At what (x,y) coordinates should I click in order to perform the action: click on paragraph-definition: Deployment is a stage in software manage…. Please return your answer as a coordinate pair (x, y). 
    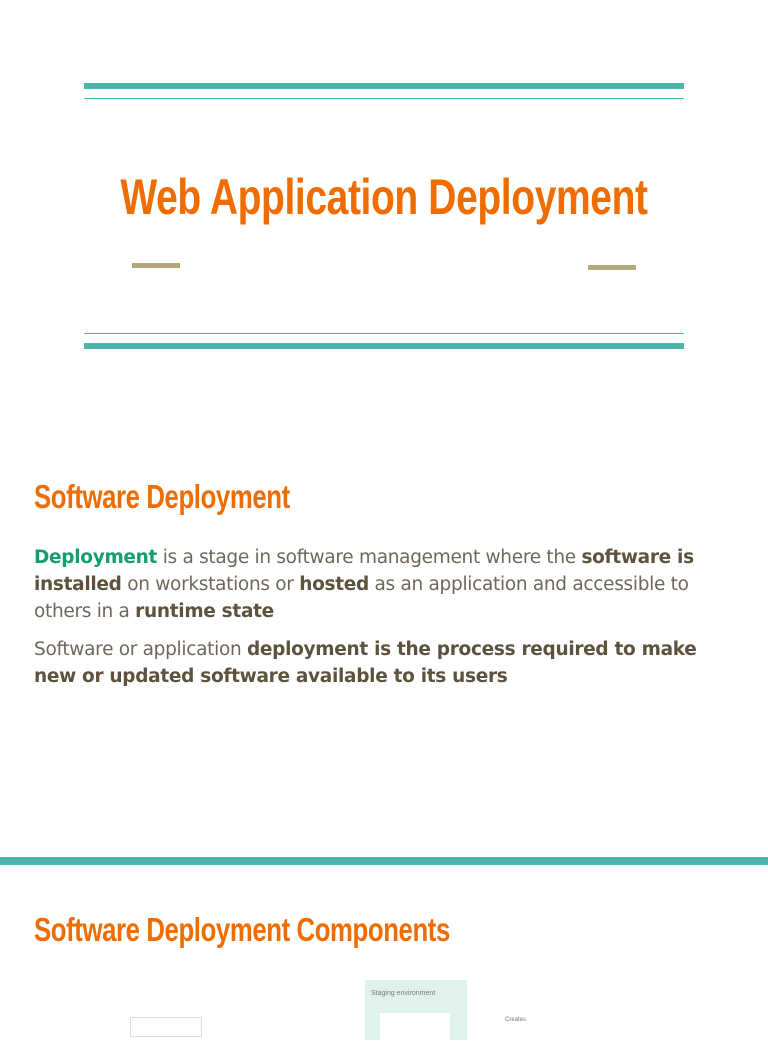
    Looking at the image, I should click on (384, 584).